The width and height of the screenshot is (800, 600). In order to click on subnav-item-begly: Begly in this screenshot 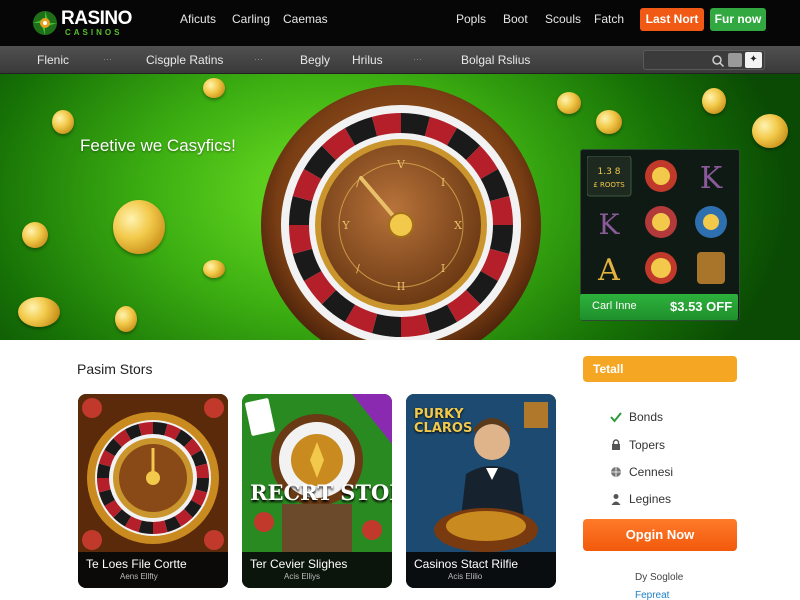, I will do `click(315, 60)`.